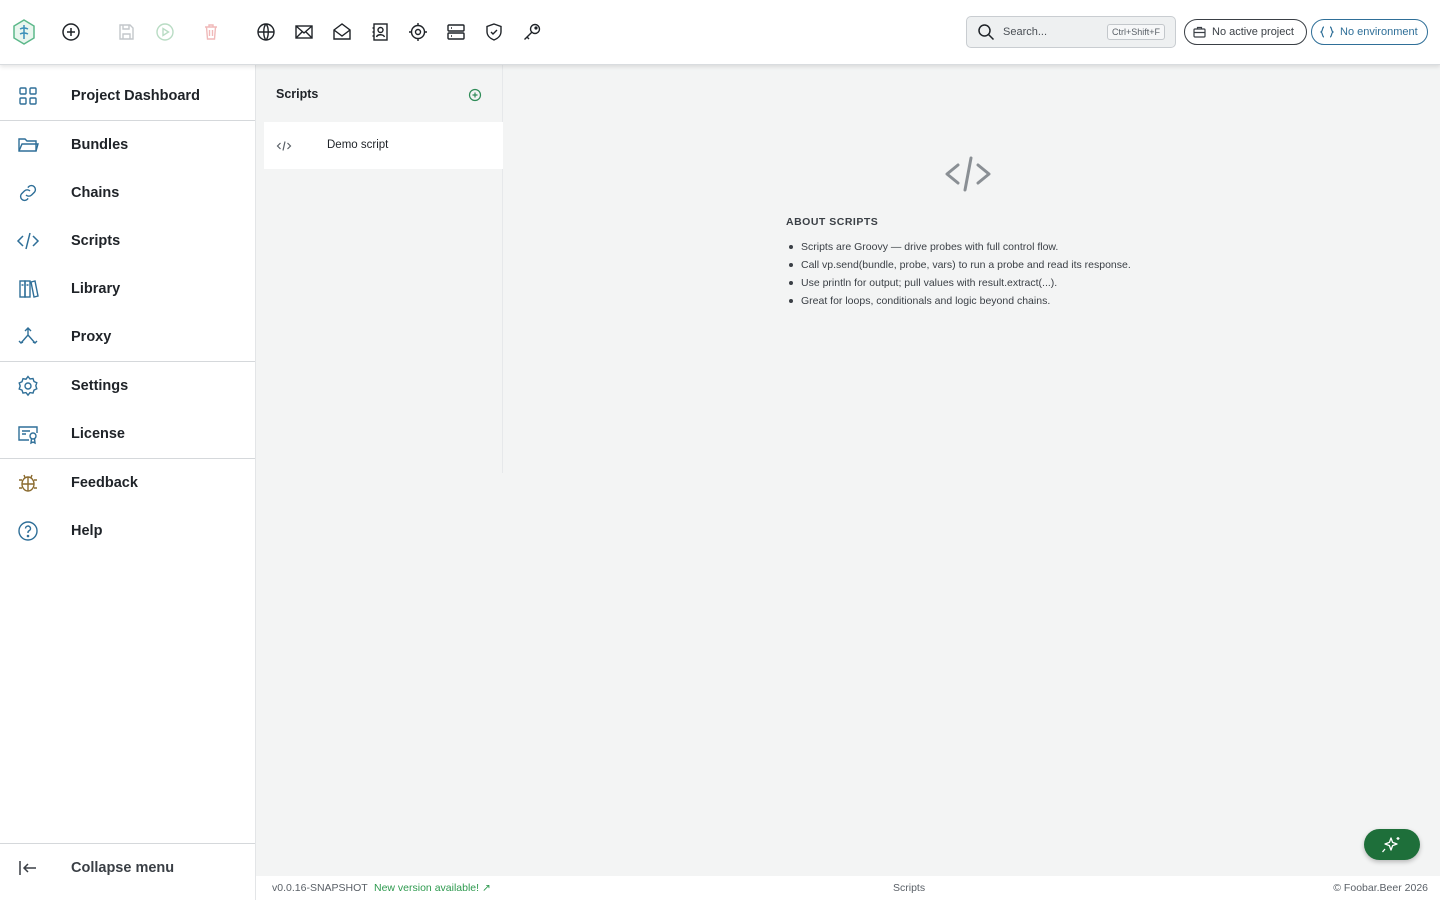 The height and width of the screenshot is (900, 1440). I want to click on scripts-panel-title: Scripts, so click(297, 94).